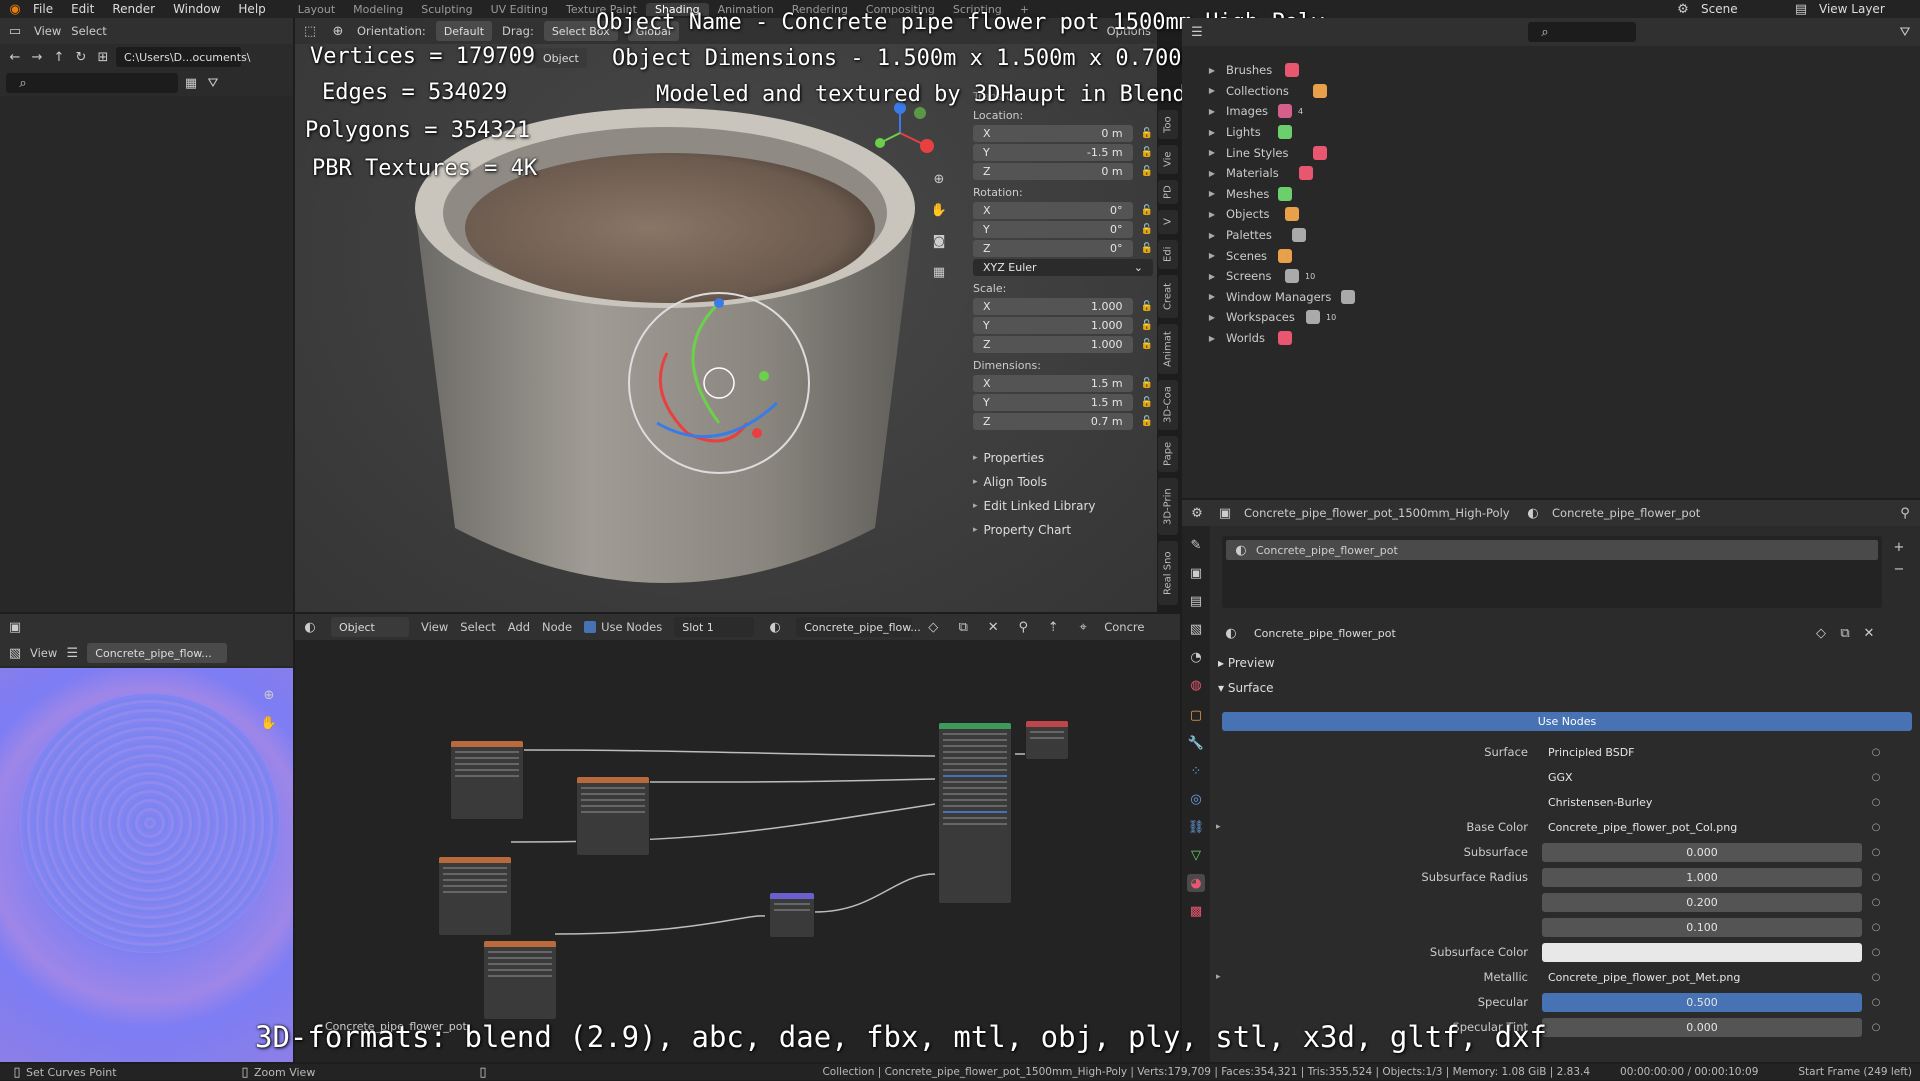 The width and height of the screenshot is (1920, 1081). Describe the element at coordinates (487, 780) in the screenshot. I see `texture-node-col` at that location.